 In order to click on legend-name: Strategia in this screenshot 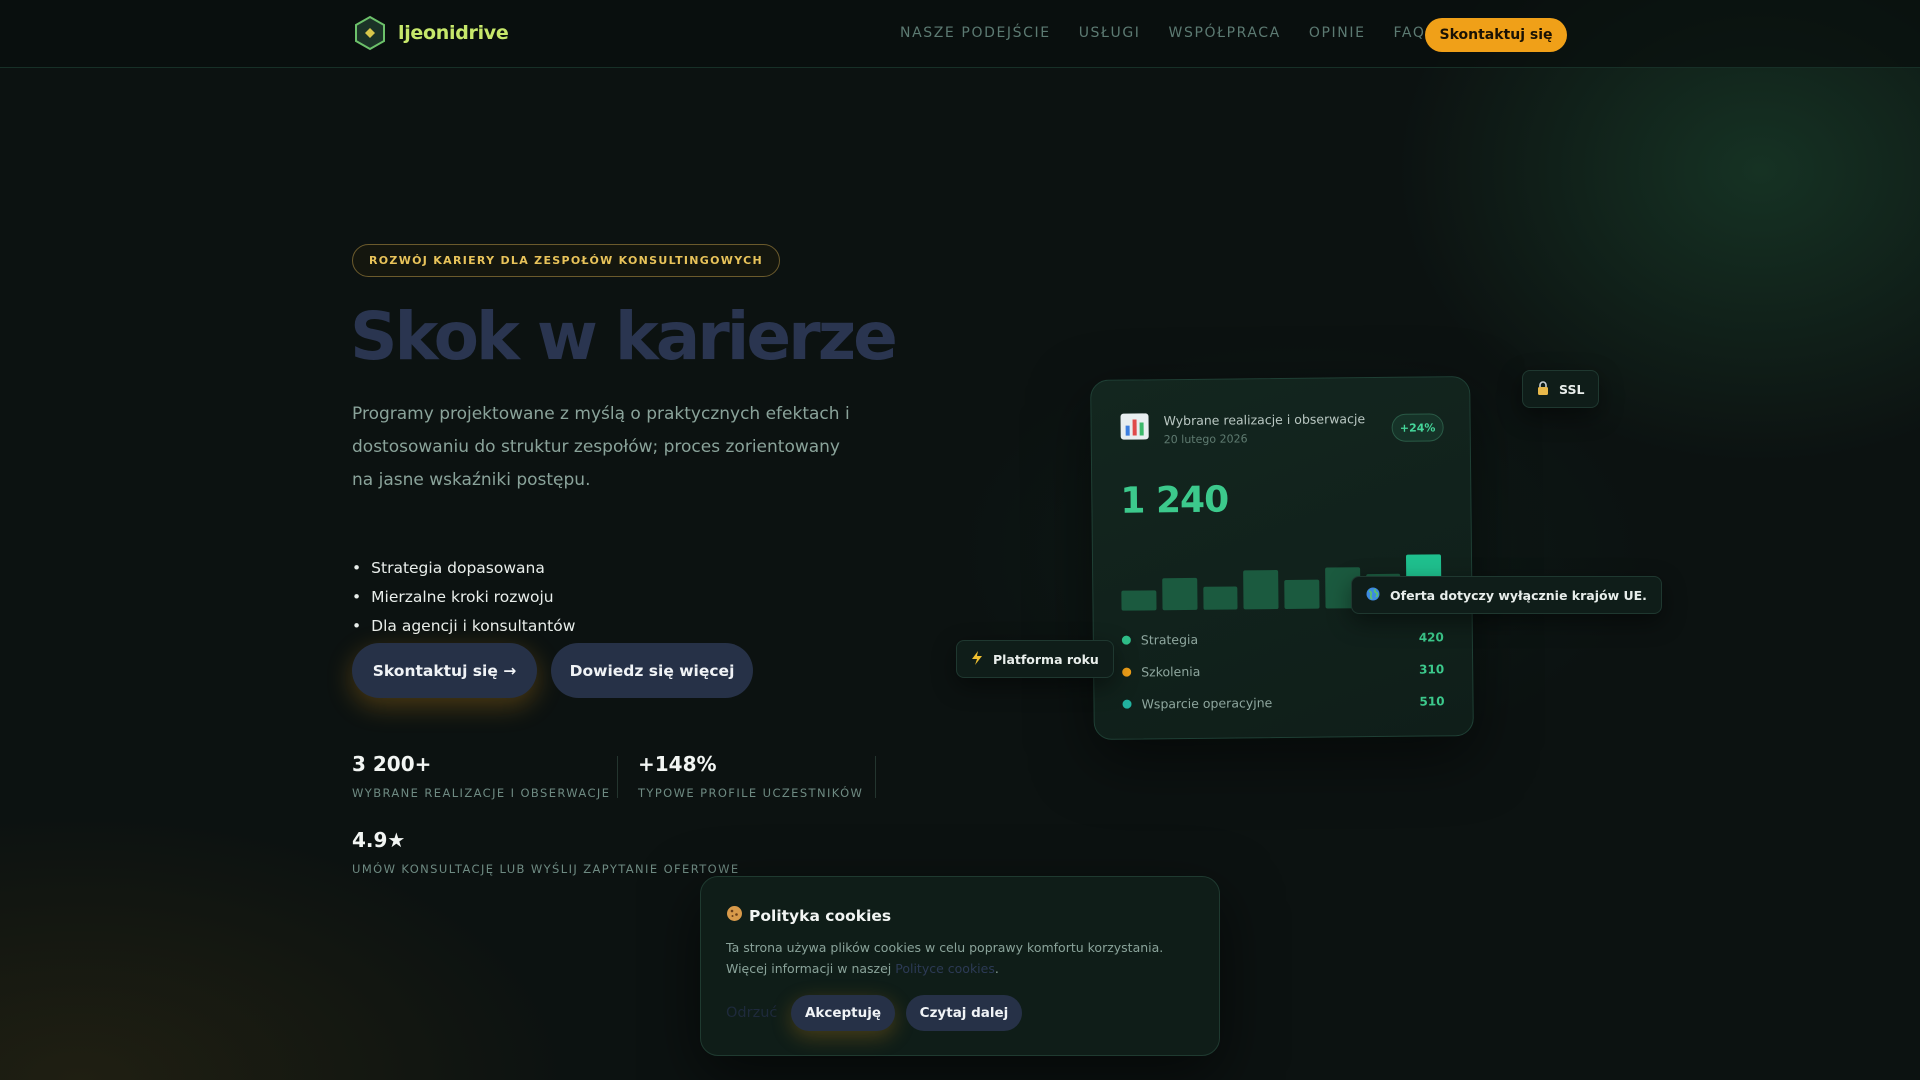, I will do `click(1169, 639)`.